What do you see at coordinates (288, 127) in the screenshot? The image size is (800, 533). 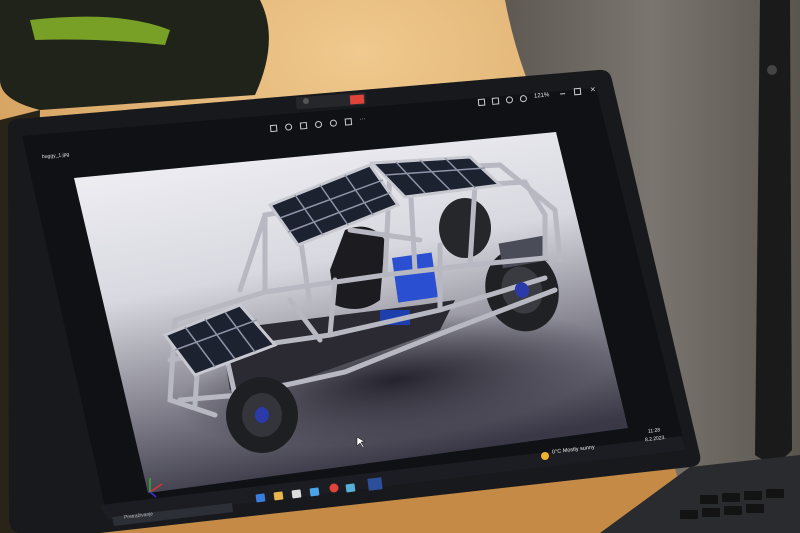 I see `rotate-icon` at bounding box center [288, 127].